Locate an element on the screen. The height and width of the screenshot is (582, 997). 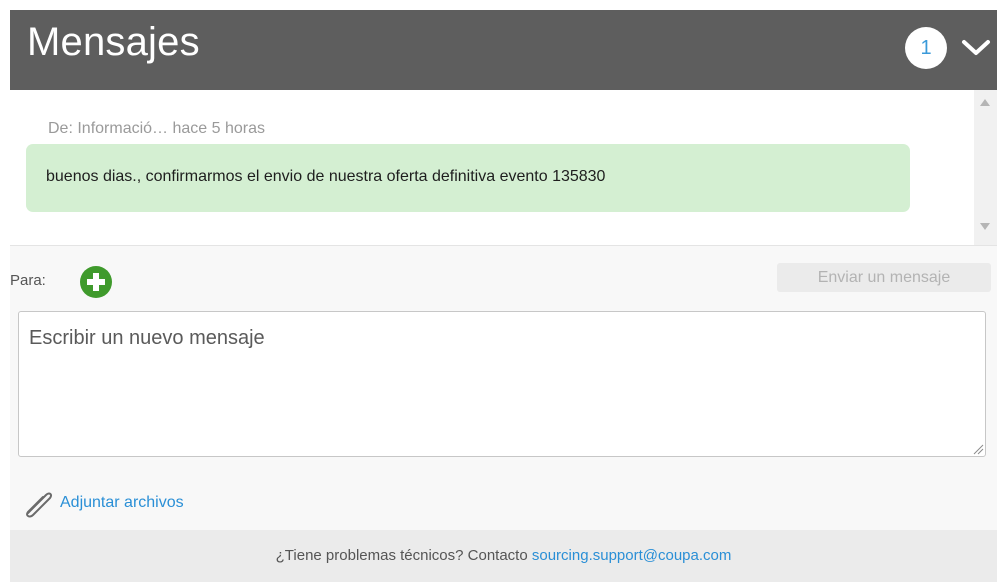
chevron-down-icon is located at coordinates (976, 48).